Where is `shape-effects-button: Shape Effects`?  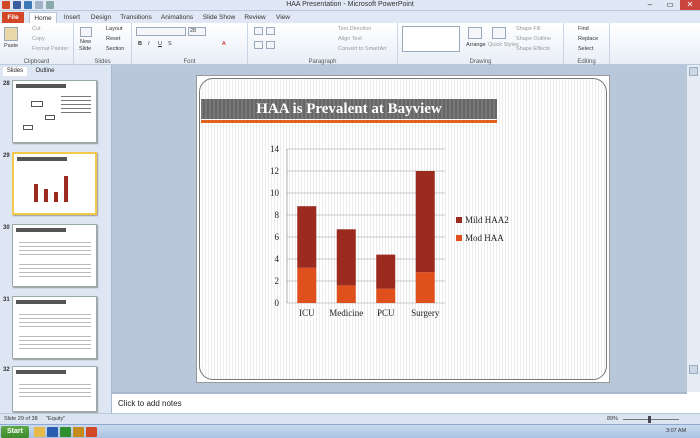
shape-effects-button: Shape Effects is located at coordinates (533, 49).